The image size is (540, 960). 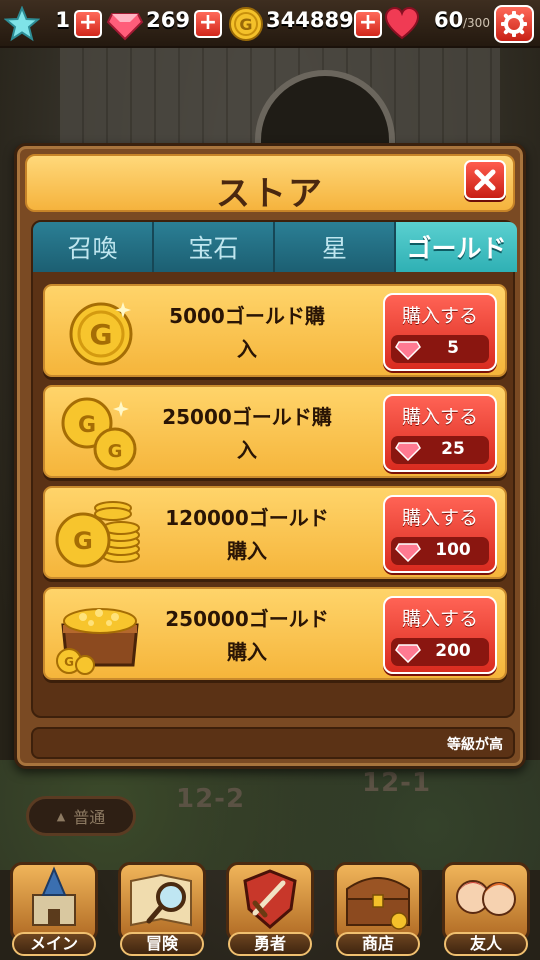 I want to click on gems-count: 269, so click(x=168, y=20).